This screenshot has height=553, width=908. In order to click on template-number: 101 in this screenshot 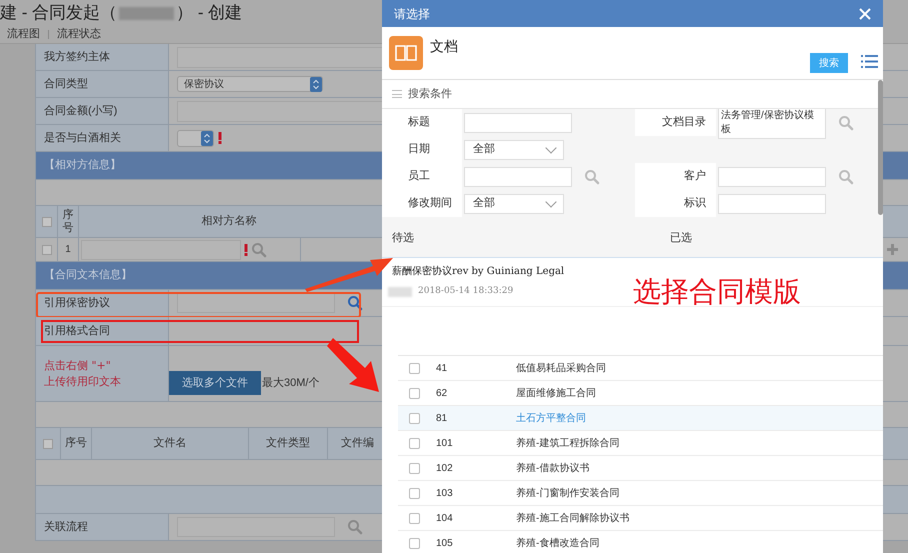, I will do `click(445, 443)`.